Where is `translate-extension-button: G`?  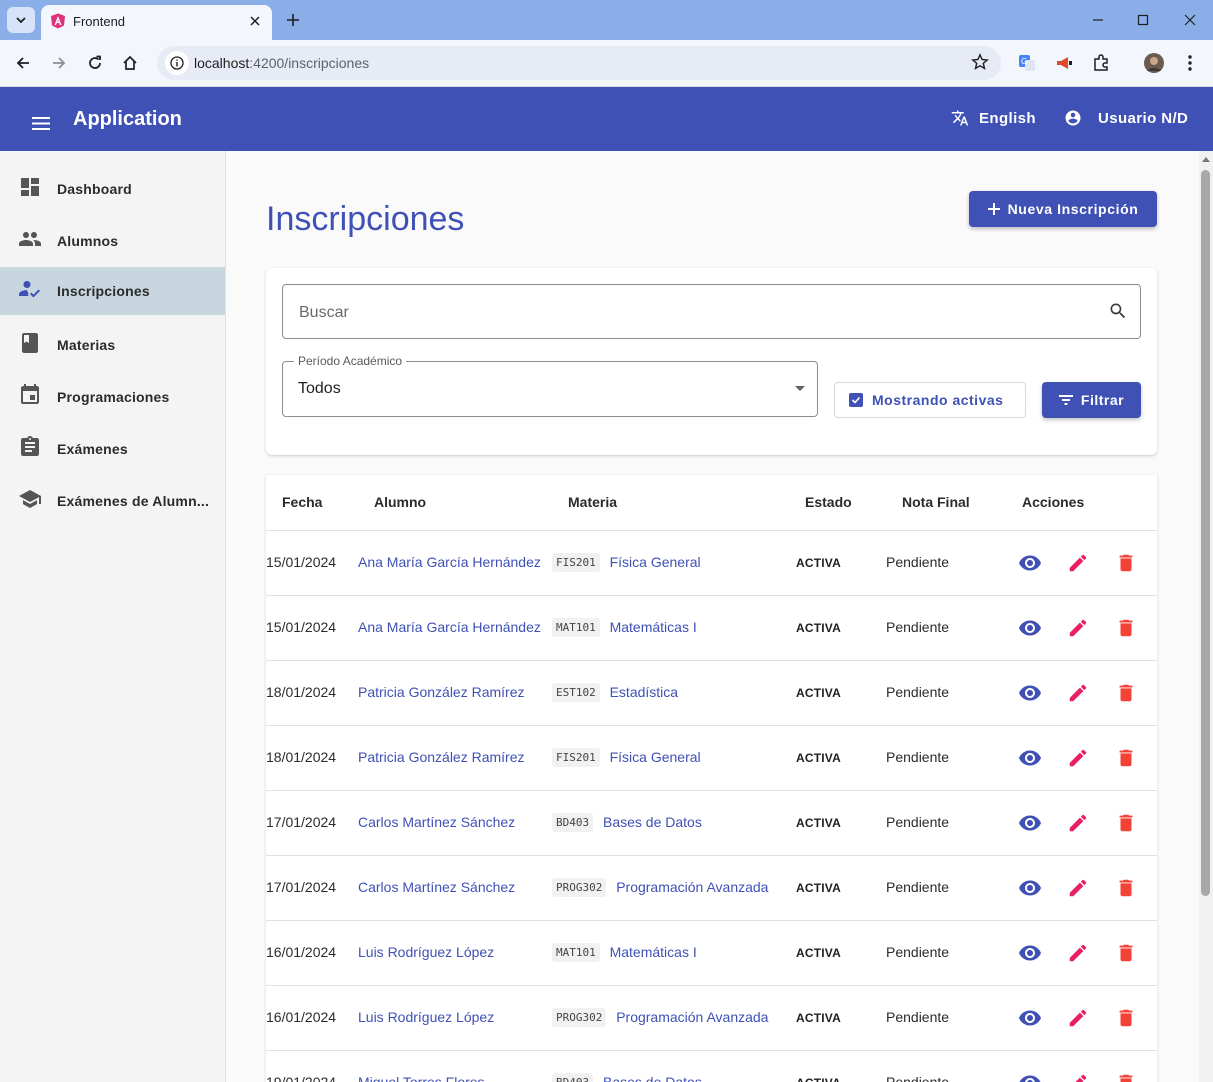
translate-extension-button: G is located at coordinates (1027, 63).